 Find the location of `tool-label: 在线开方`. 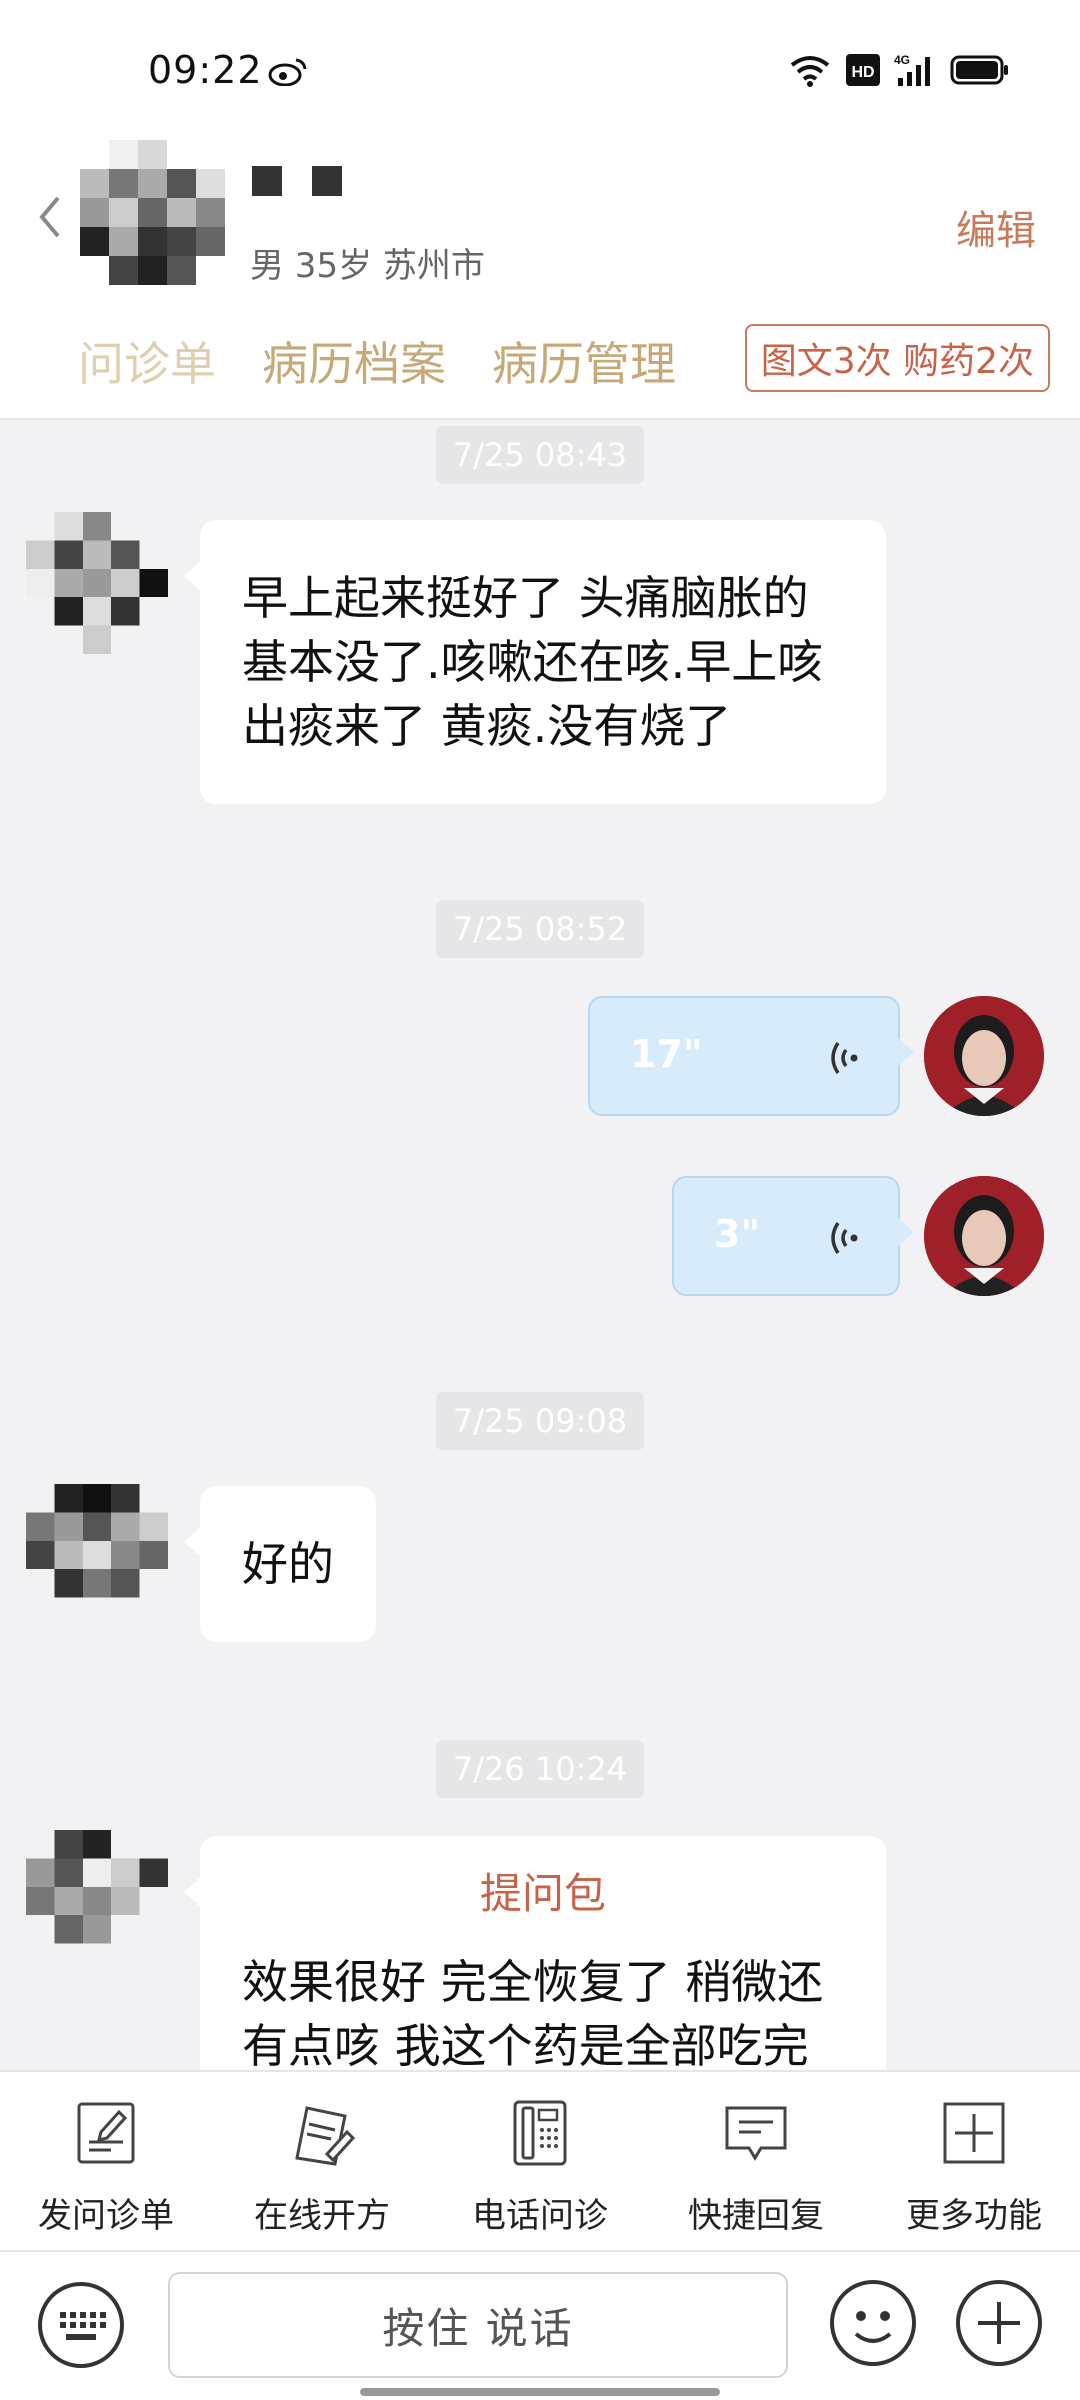

tool-label: 在线开方 is located at coordinates (322, 2216).